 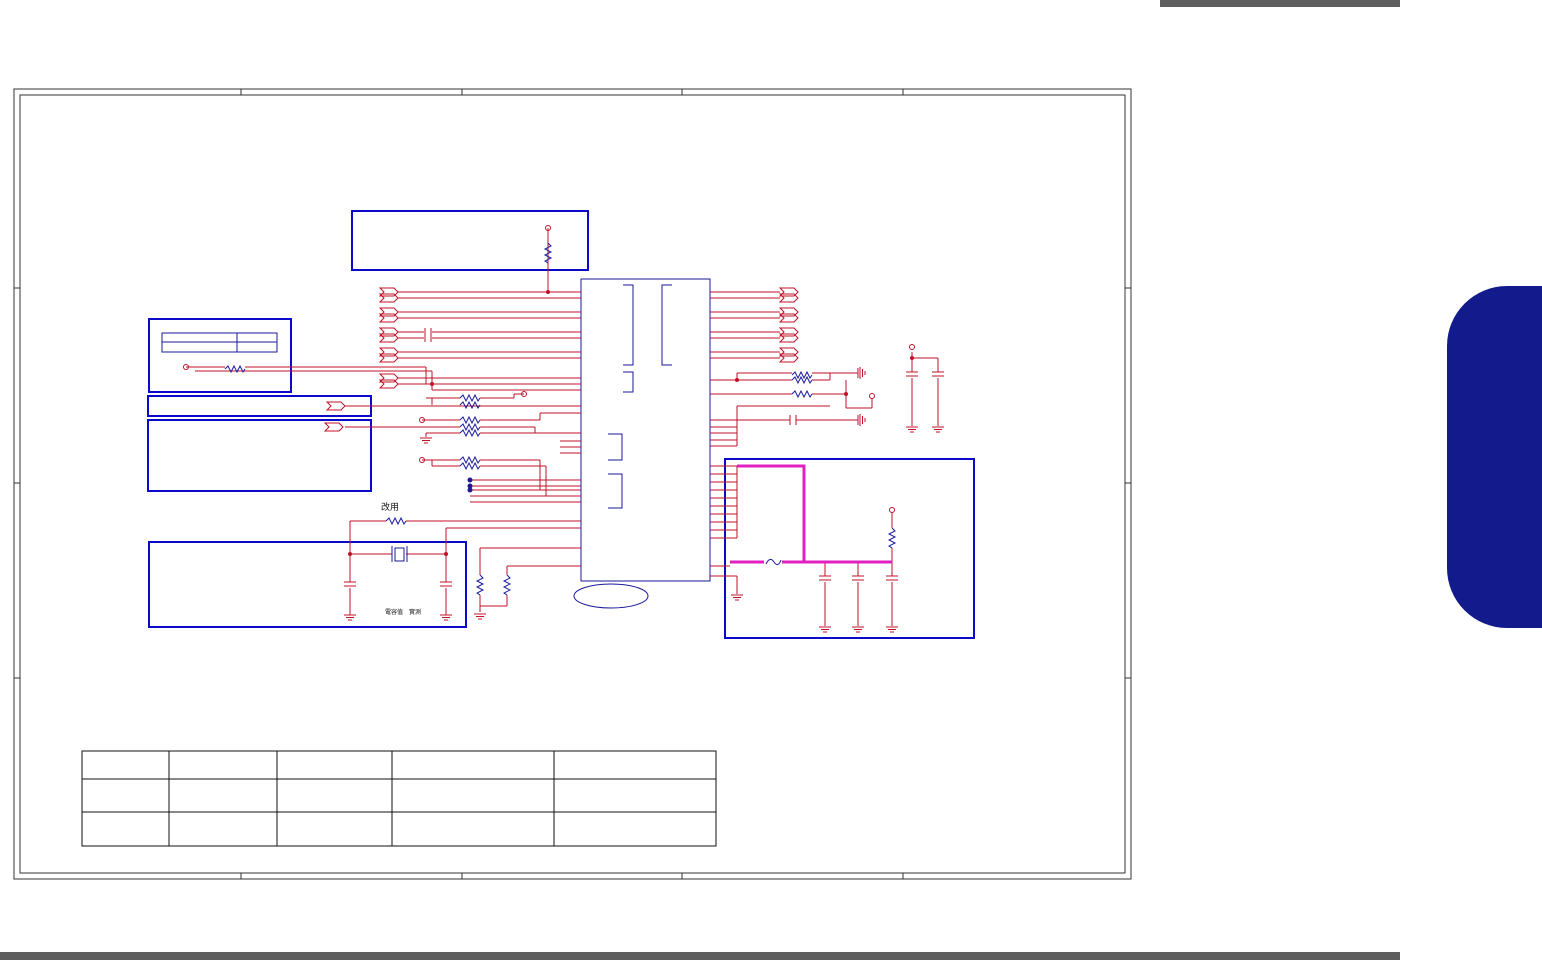 What do you see at coordinates (642, 443) in the screenshot?
I see `main-ic` at bounding box center [642, 443].